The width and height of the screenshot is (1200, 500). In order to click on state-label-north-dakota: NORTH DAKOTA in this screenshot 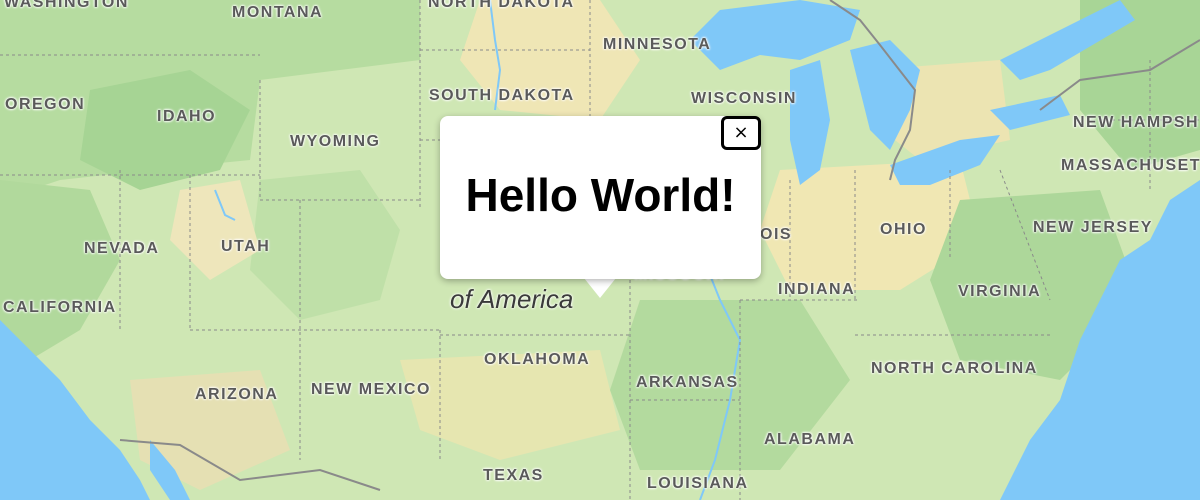, I will do `click(501, 5)`.